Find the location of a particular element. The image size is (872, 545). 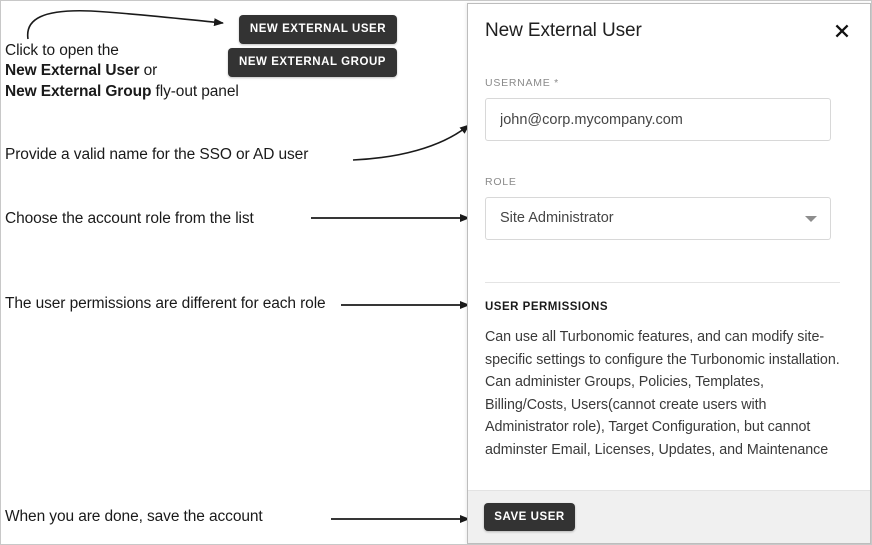

new-external-group-button: NEW EXTERNAL GROUP is located at coordinates (312, 62).